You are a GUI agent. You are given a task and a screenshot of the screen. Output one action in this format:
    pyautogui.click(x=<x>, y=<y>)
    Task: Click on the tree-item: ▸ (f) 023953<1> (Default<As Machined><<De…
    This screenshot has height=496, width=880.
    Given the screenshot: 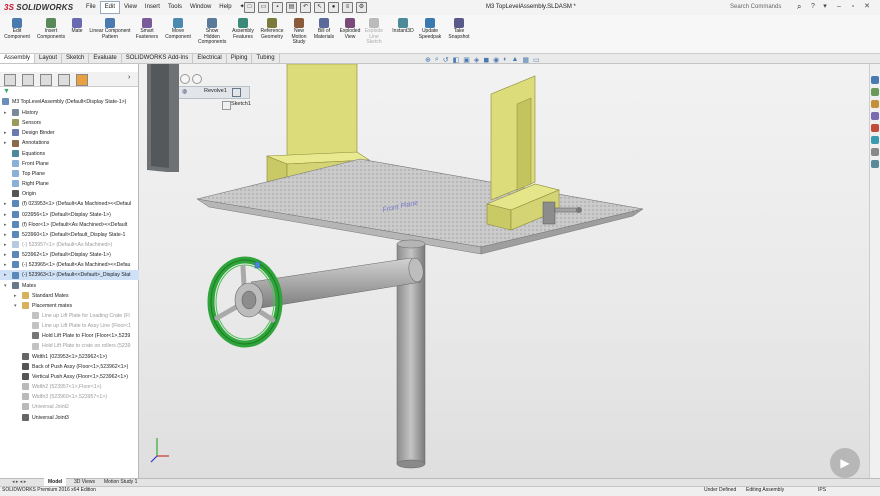 What is the action you would take?
    pyautogui.click(x=71, y=204)
    